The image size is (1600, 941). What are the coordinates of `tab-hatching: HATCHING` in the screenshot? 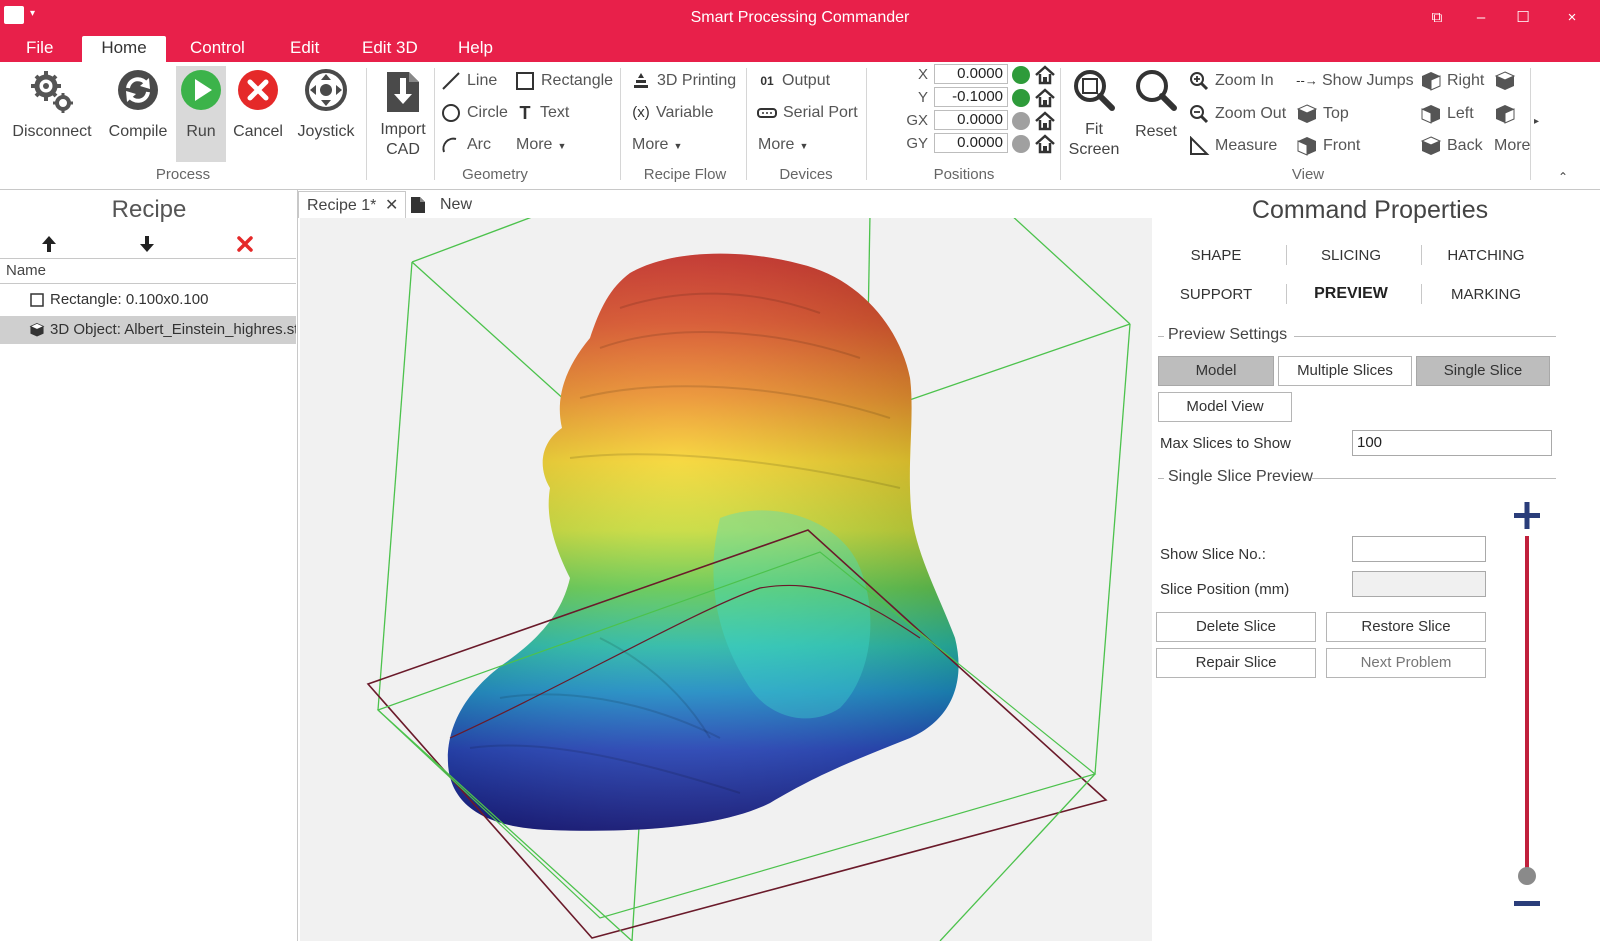 It's located at (1486, 255).